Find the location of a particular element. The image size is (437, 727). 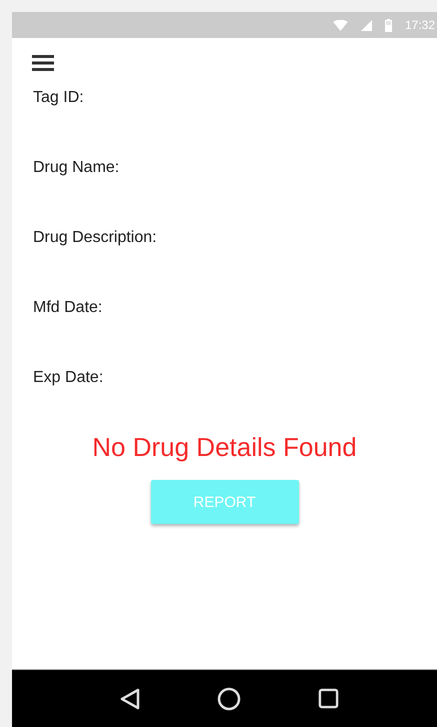

field-label: Exp Date: is located at coordinates (68, 378).